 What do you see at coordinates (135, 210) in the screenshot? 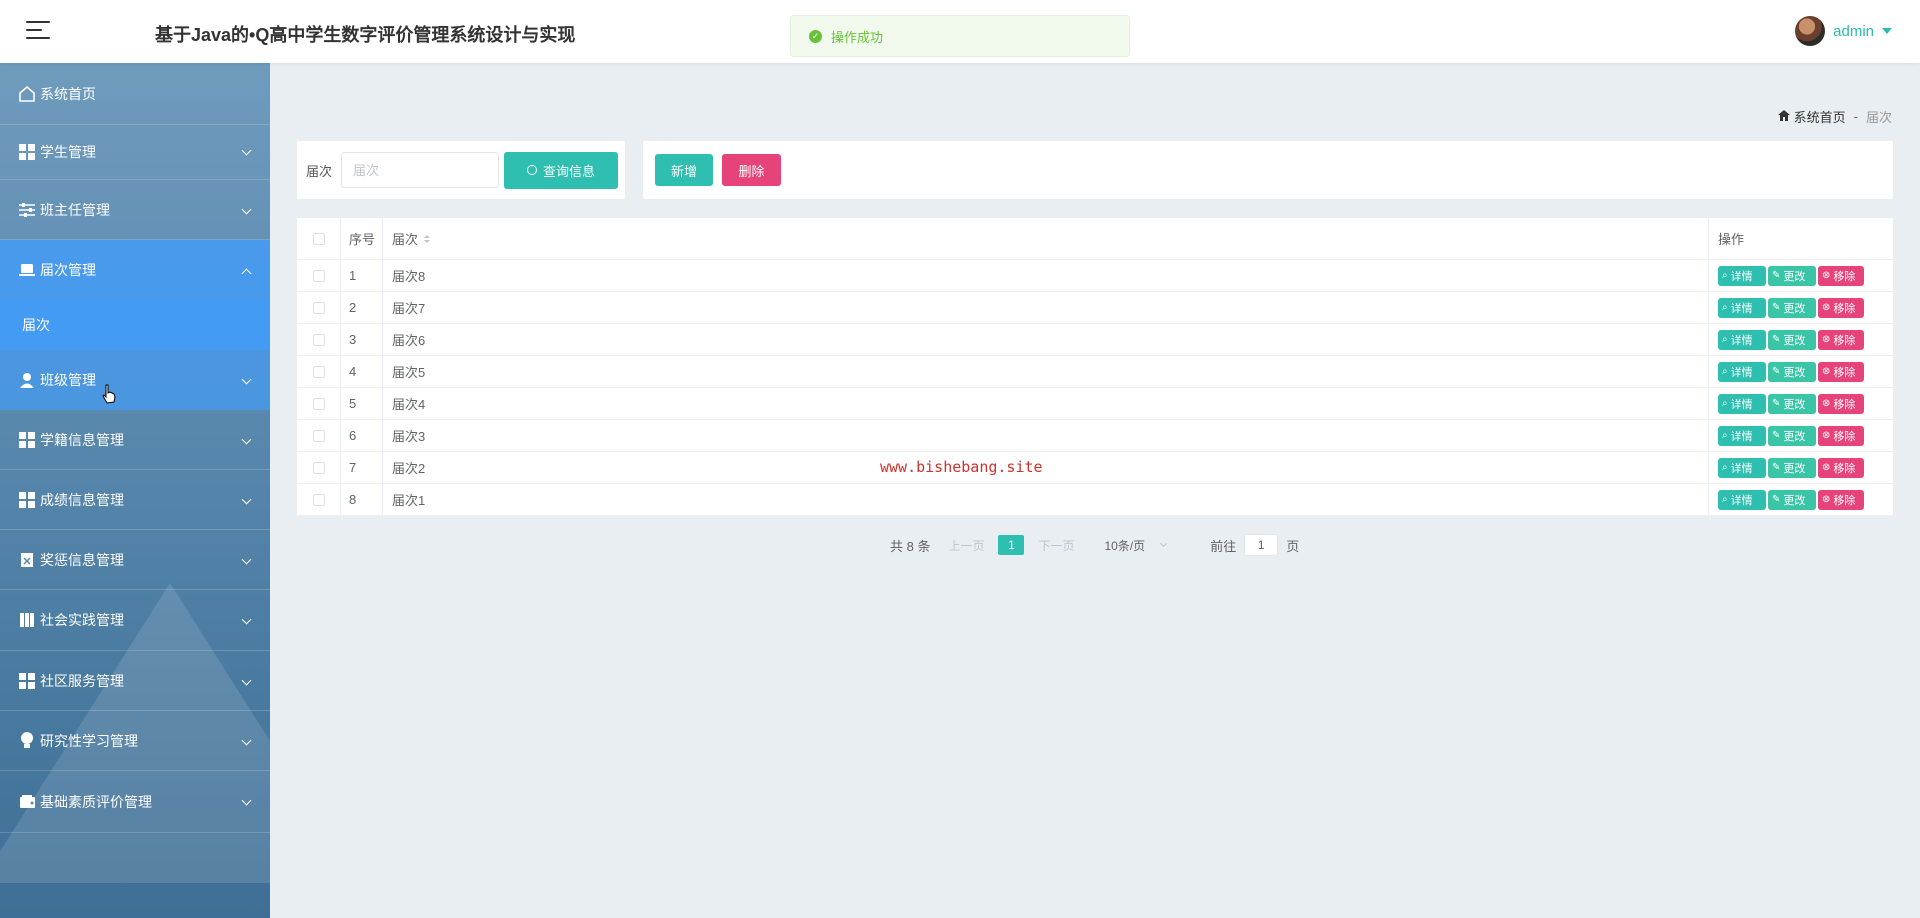
I see `sidebar-item-headteacher: 班主任管理` at bounding box center [135, 210].